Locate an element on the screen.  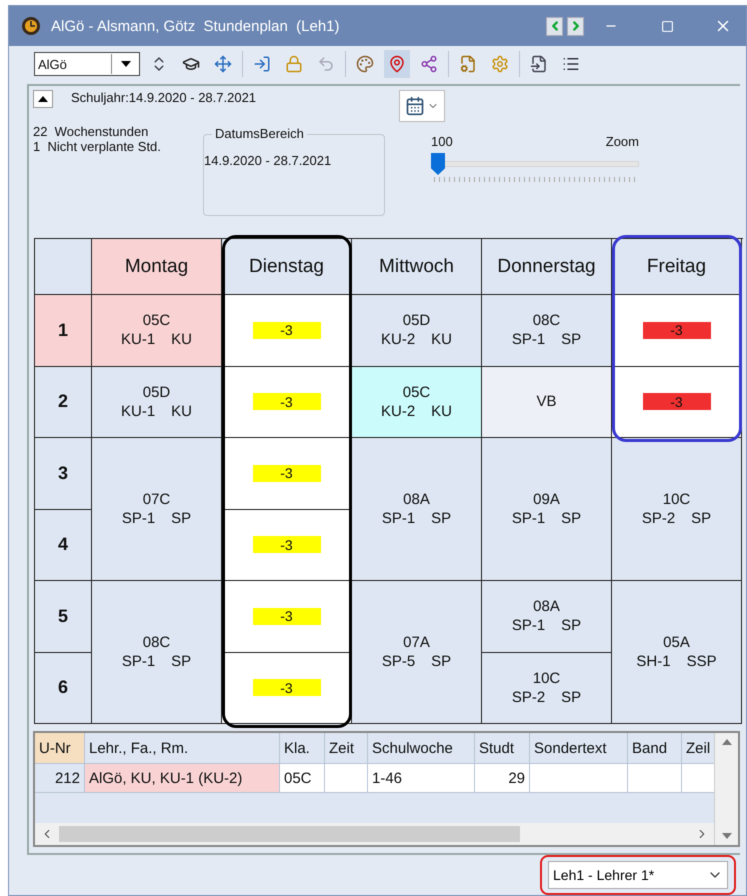
zoom-value: 100 is located at coordinates (442, 141).